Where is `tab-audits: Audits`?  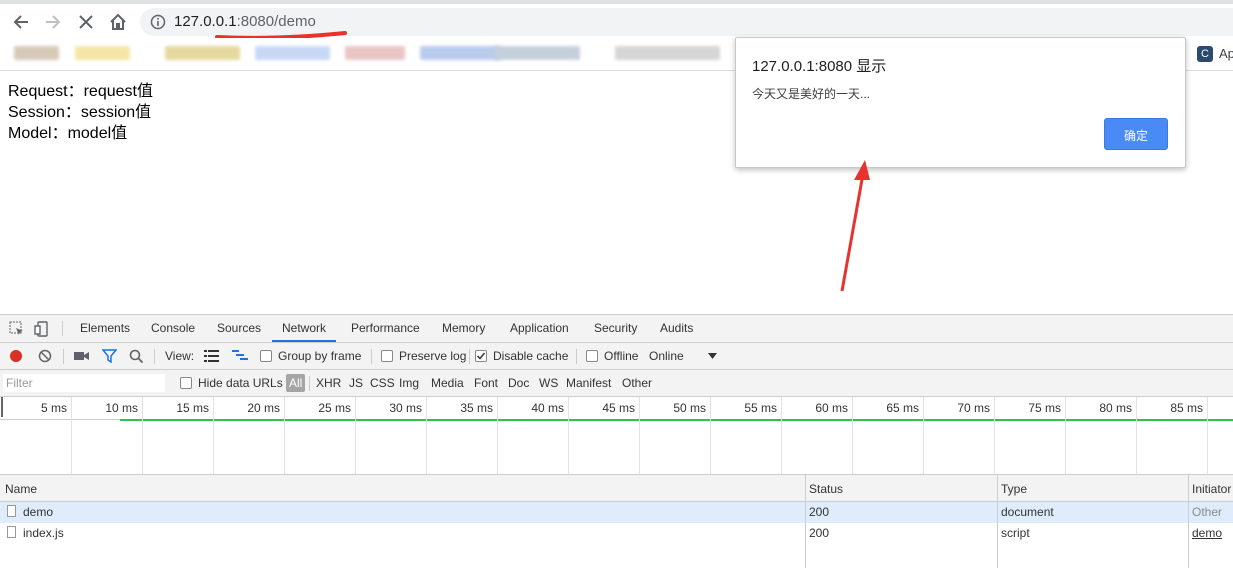
tab-audits: Audits is located at coordinates (676, 328).